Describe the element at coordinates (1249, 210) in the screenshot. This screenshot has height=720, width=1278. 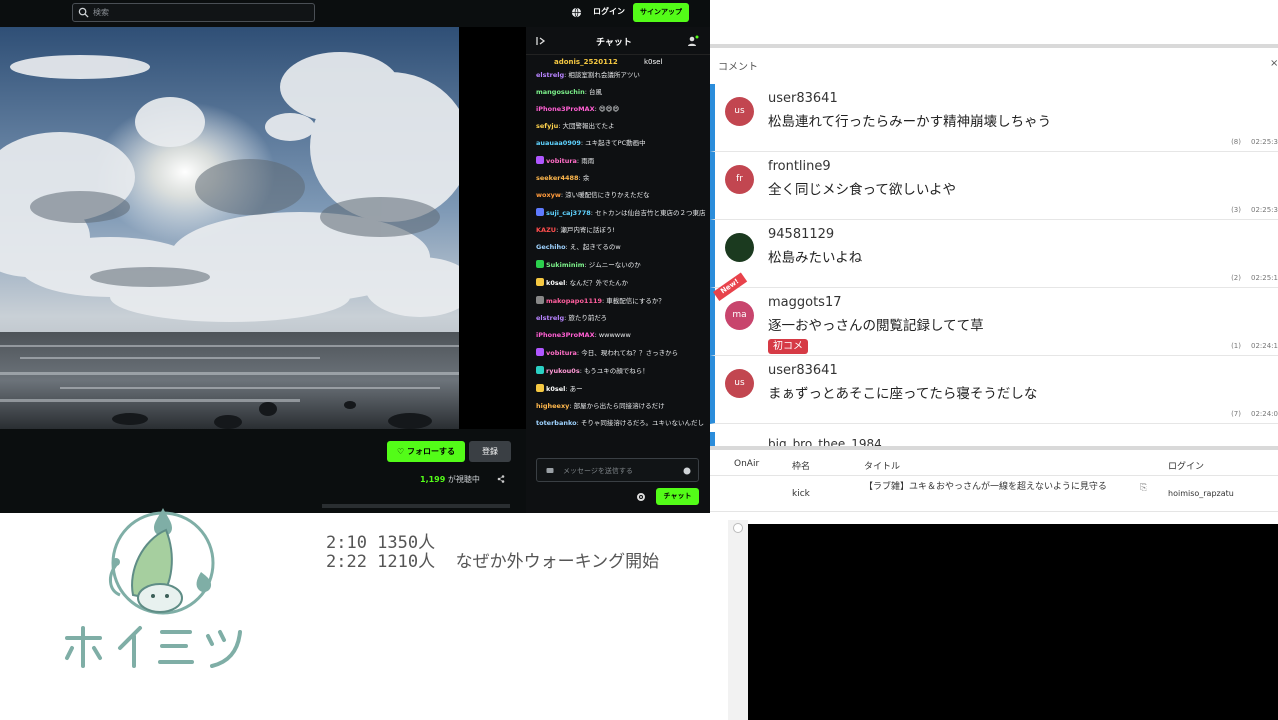
I see `comment-meta: (3) 02:25:3` at that location.